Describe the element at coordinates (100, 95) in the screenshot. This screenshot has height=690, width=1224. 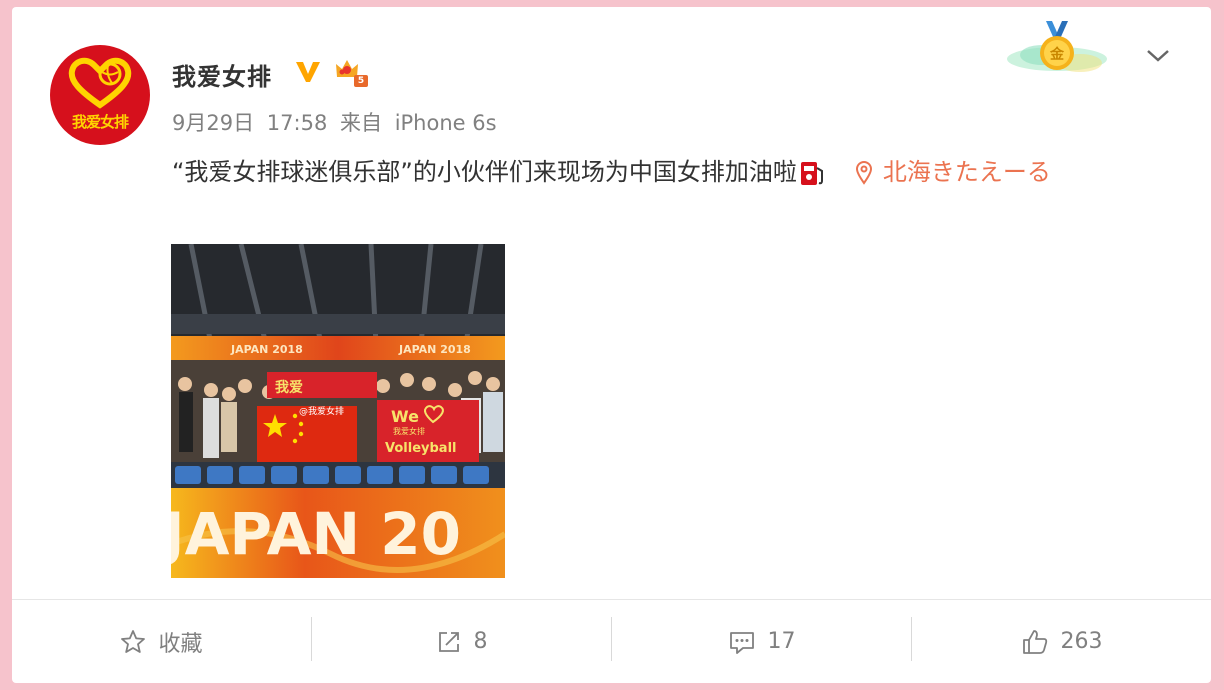
I see `avatar: 我爱女排` at that location.